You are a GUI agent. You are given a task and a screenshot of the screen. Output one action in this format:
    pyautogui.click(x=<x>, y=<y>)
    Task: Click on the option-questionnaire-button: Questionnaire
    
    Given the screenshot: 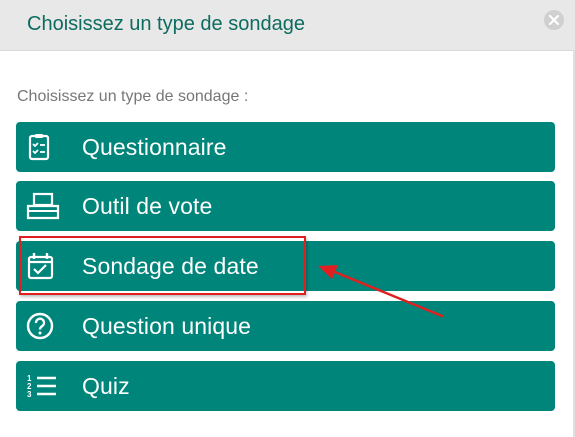 What is the action you would take?
    pyautogui.click(x=285, y=147)
    